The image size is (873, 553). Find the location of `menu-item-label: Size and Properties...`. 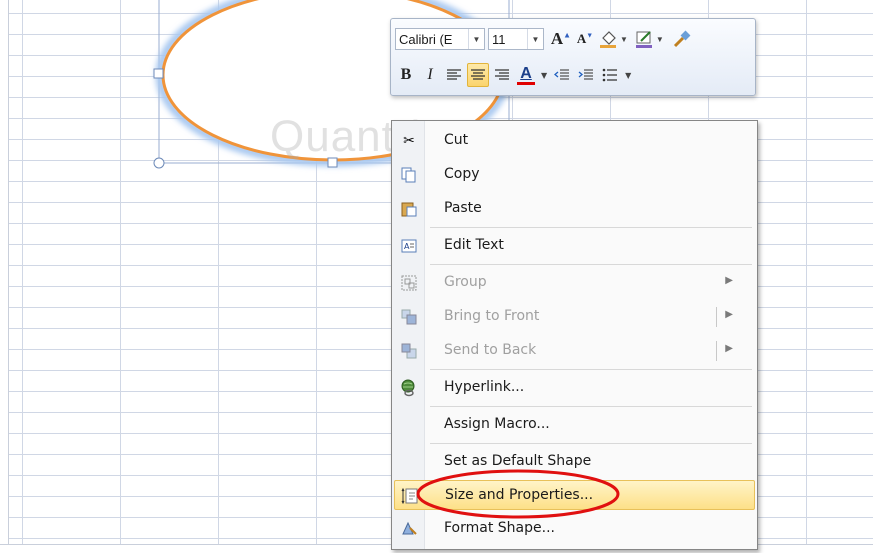

menu-item-label: Size and Properties... is located at coordinates (519, 495).